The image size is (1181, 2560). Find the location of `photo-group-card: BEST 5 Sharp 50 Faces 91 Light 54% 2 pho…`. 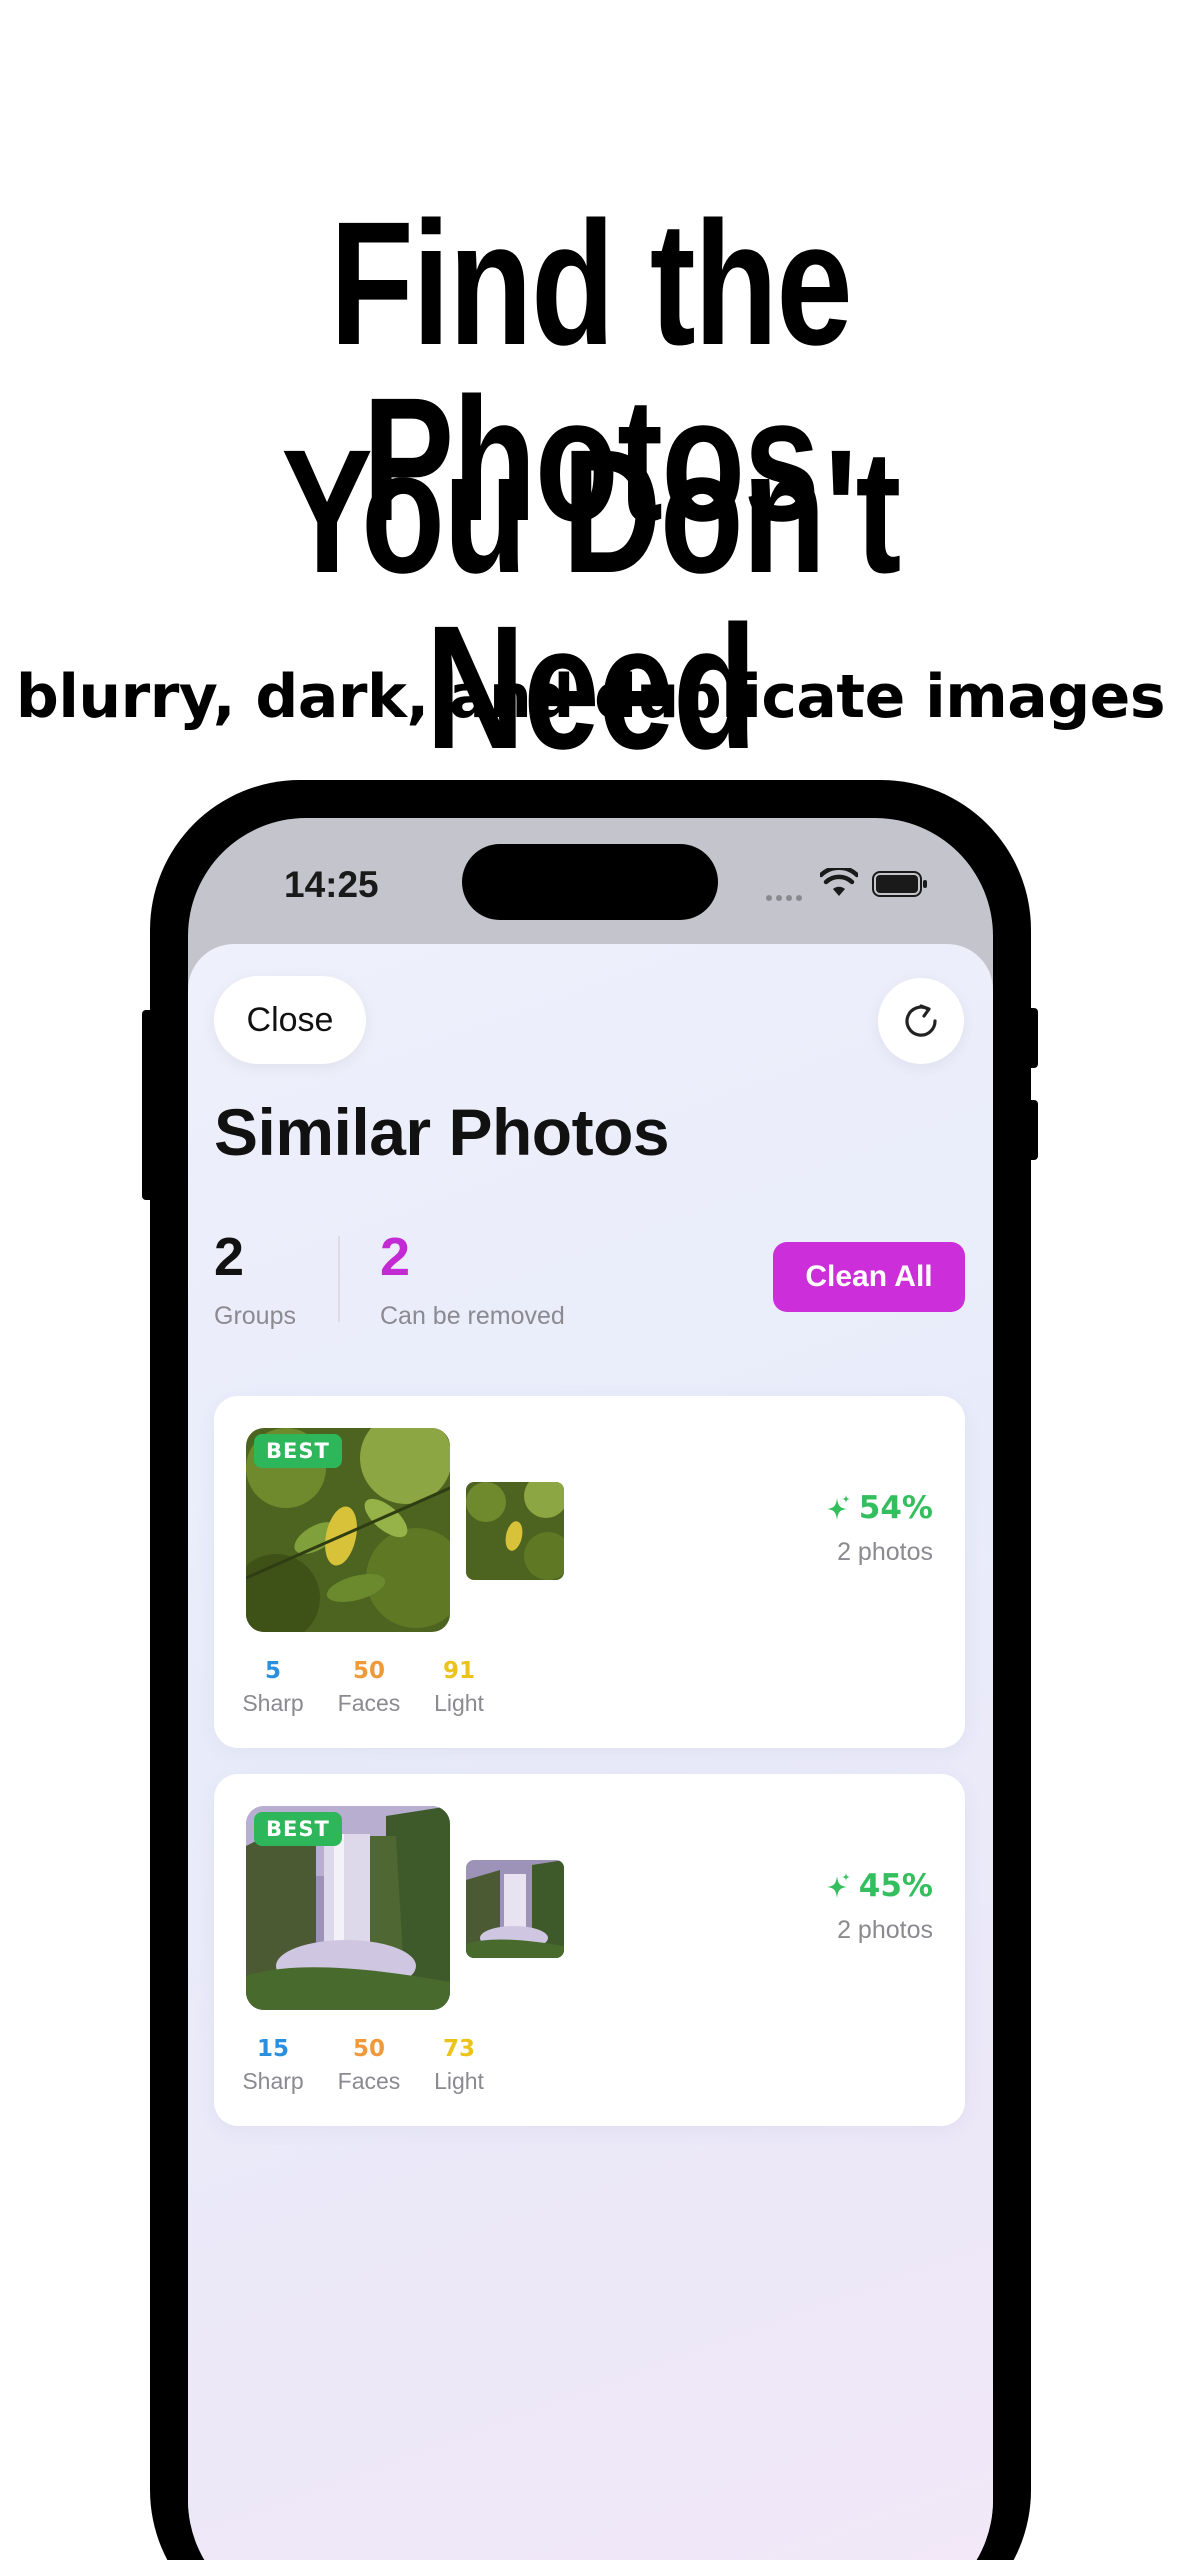

photo-group-card: BEST 5 Sharp 50 Faces 91 Light 54% 2 pho… is located at coordinates (589, 1572).